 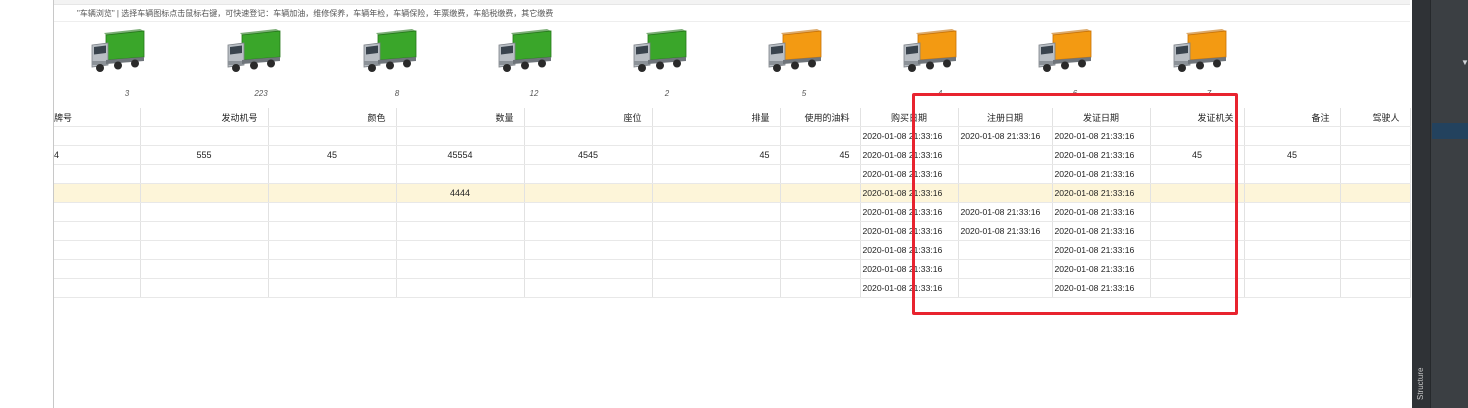 What do you see at coordinates (1292, 117) in the screenshot?
I see `column-header: 备注` at bounding box center [1292, 117].